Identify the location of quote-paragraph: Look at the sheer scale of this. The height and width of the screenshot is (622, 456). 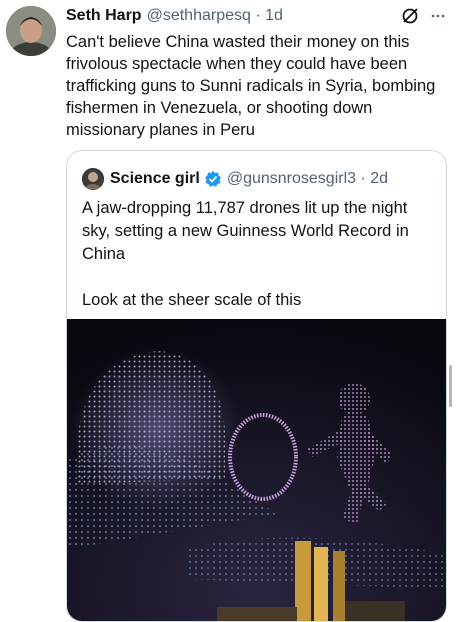
(192, 300).